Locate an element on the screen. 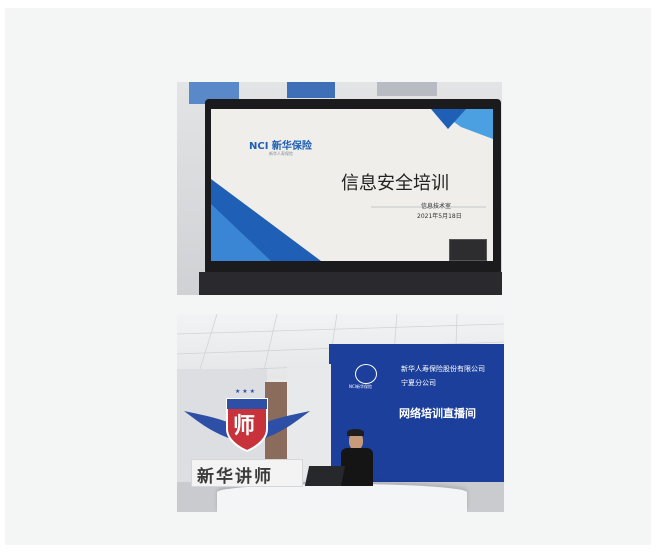 The width and height of the screenshot is (656, 553). emblem-character: 师 is located at coordinates (244, 426).